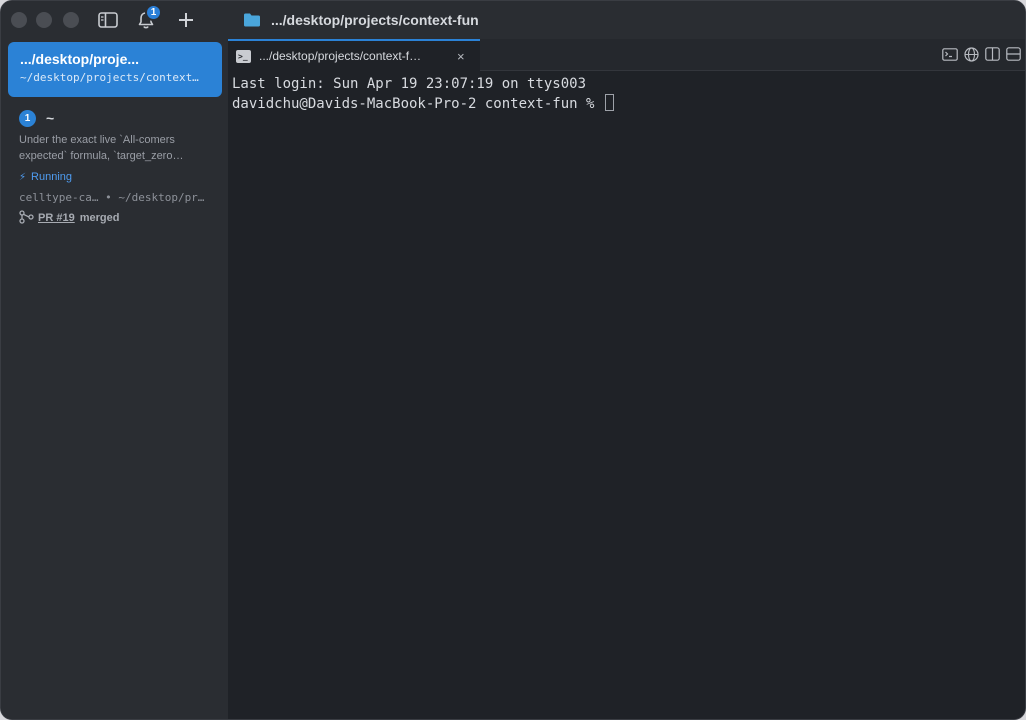  What do you see at coordinates (52, 177) in the screenshot?
I see `status-label: Running` at bounding box center [52, 177].